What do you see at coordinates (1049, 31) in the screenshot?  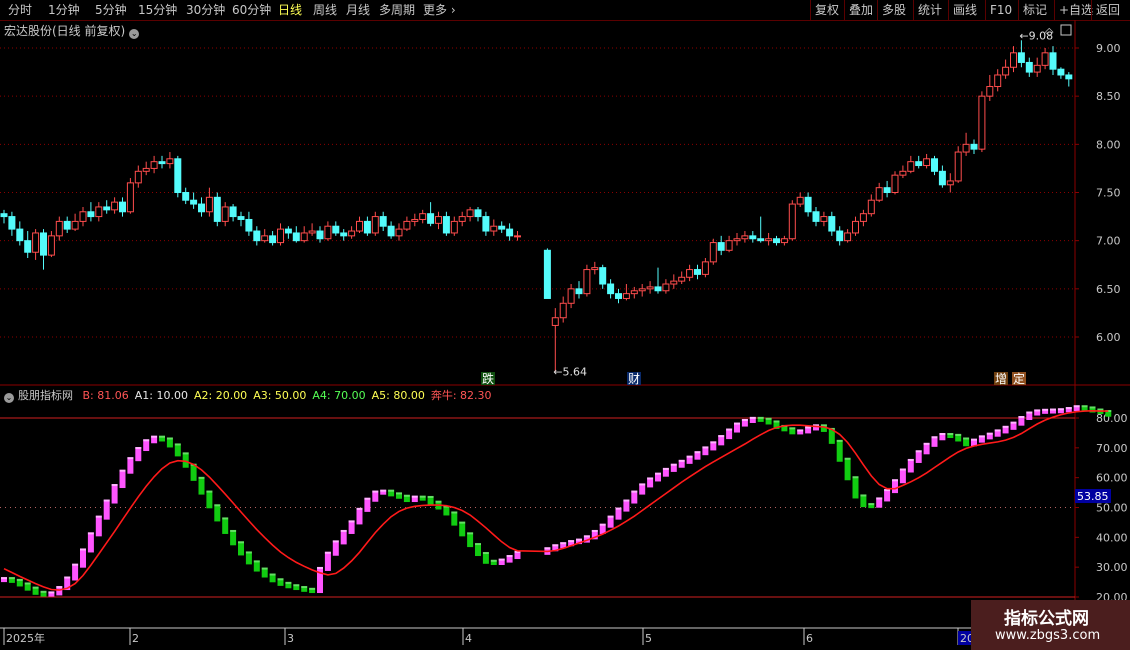 I see `diamond-icon: ◇` at bounding box center [1049, 31].